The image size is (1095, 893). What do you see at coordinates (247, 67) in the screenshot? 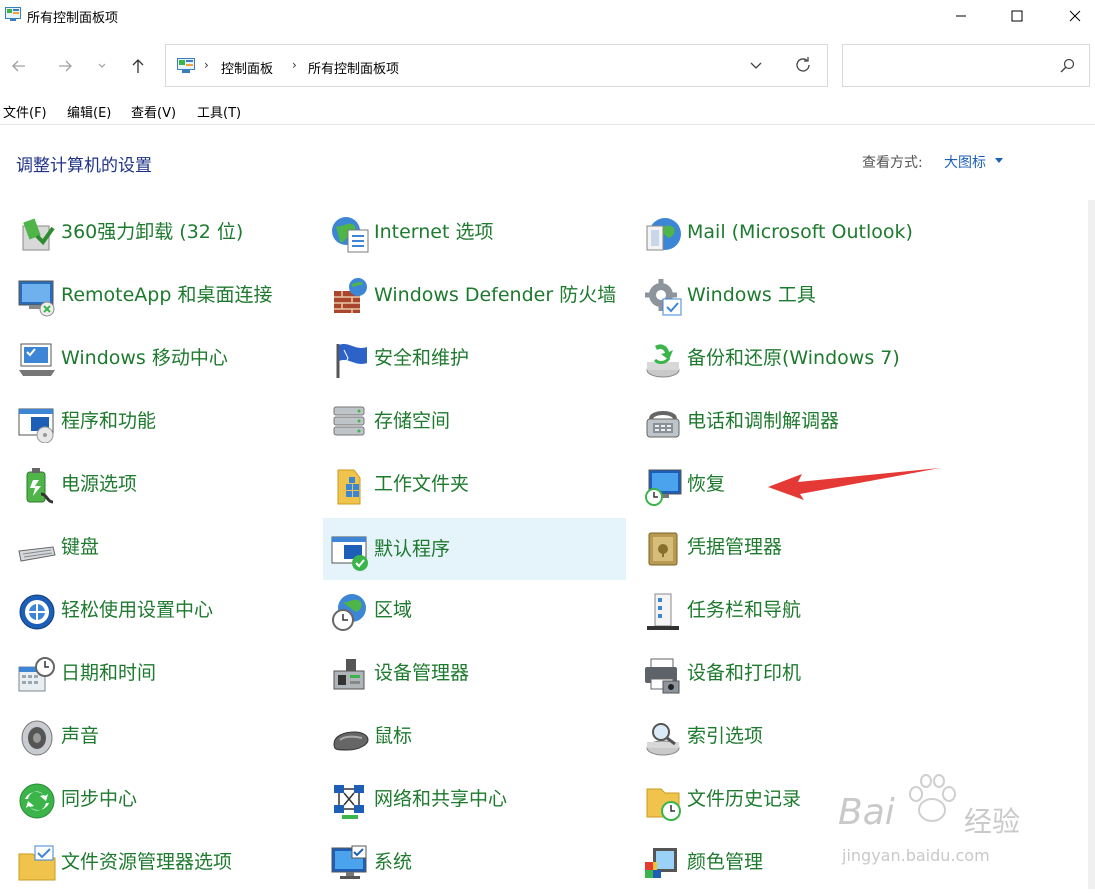
I see `breadcrumb-control-panel: 控制面板` at bounding box center [247, 67].